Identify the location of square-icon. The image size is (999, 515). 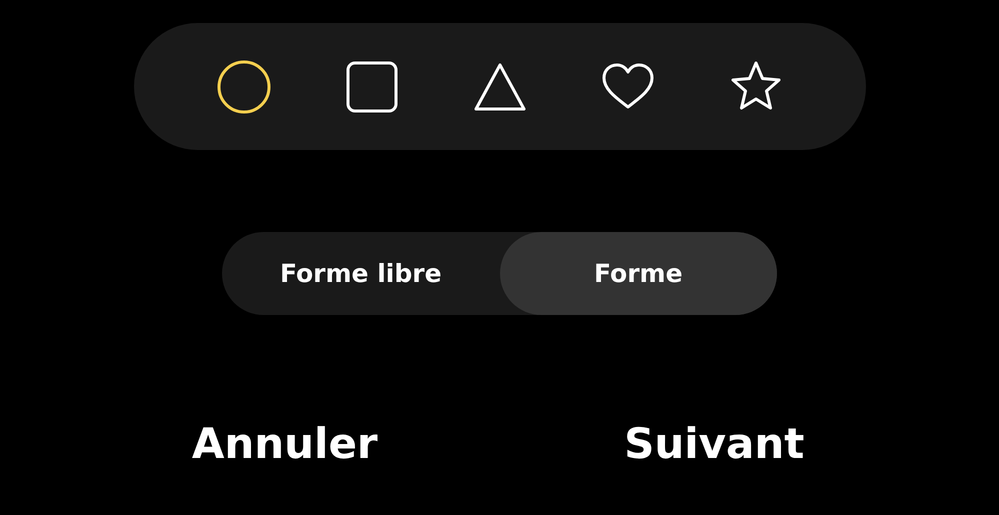
(372, 86).